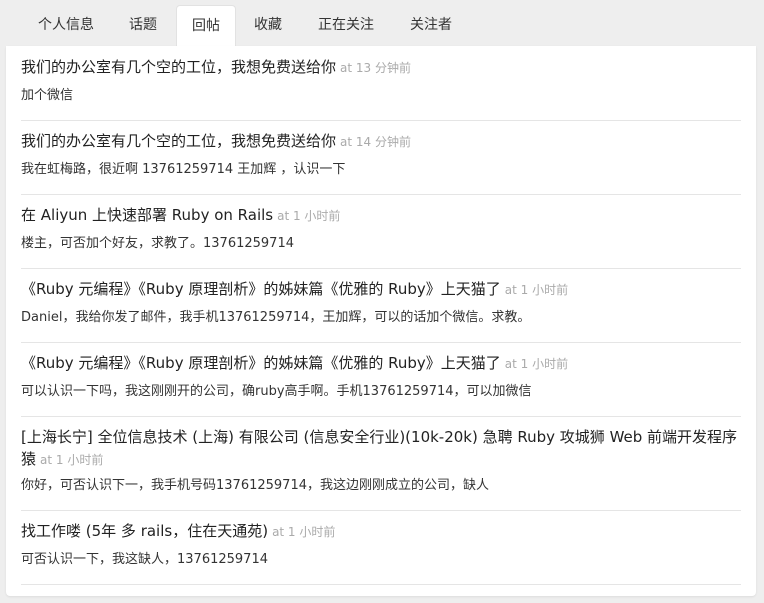 Image resolution: width=764 pixels, height=603 pixels. Describe the element at coordinates (144, 531) in the screenshot. I see `topic-link: 找工作喽 (5年 多 rails，住在天通苑)` at that location.